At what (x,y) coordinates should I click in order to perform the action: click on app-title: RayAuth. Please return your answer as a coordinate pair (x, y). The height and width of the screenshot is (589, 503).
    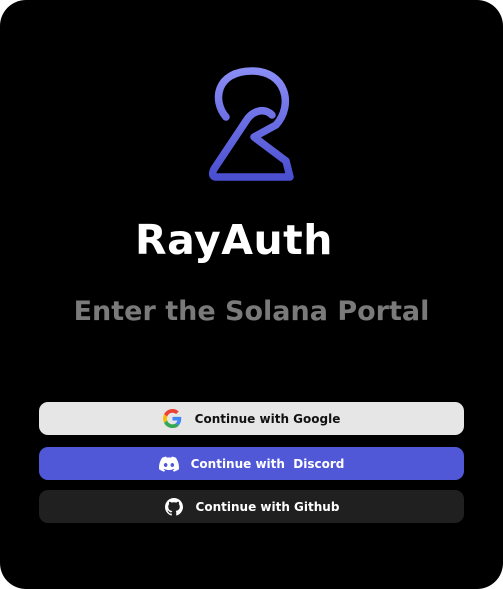
    Looking at the image, I should click on (234, 240).